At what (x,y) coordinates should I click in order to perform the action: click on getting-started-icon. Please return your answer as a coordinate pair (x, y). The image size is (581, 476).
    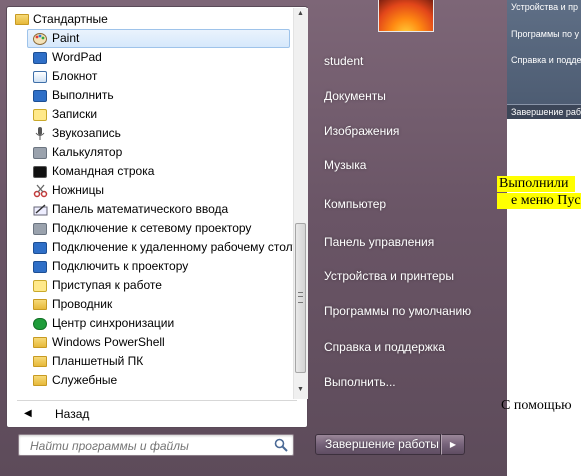
    Looking at the image, I should click on (40, 285).